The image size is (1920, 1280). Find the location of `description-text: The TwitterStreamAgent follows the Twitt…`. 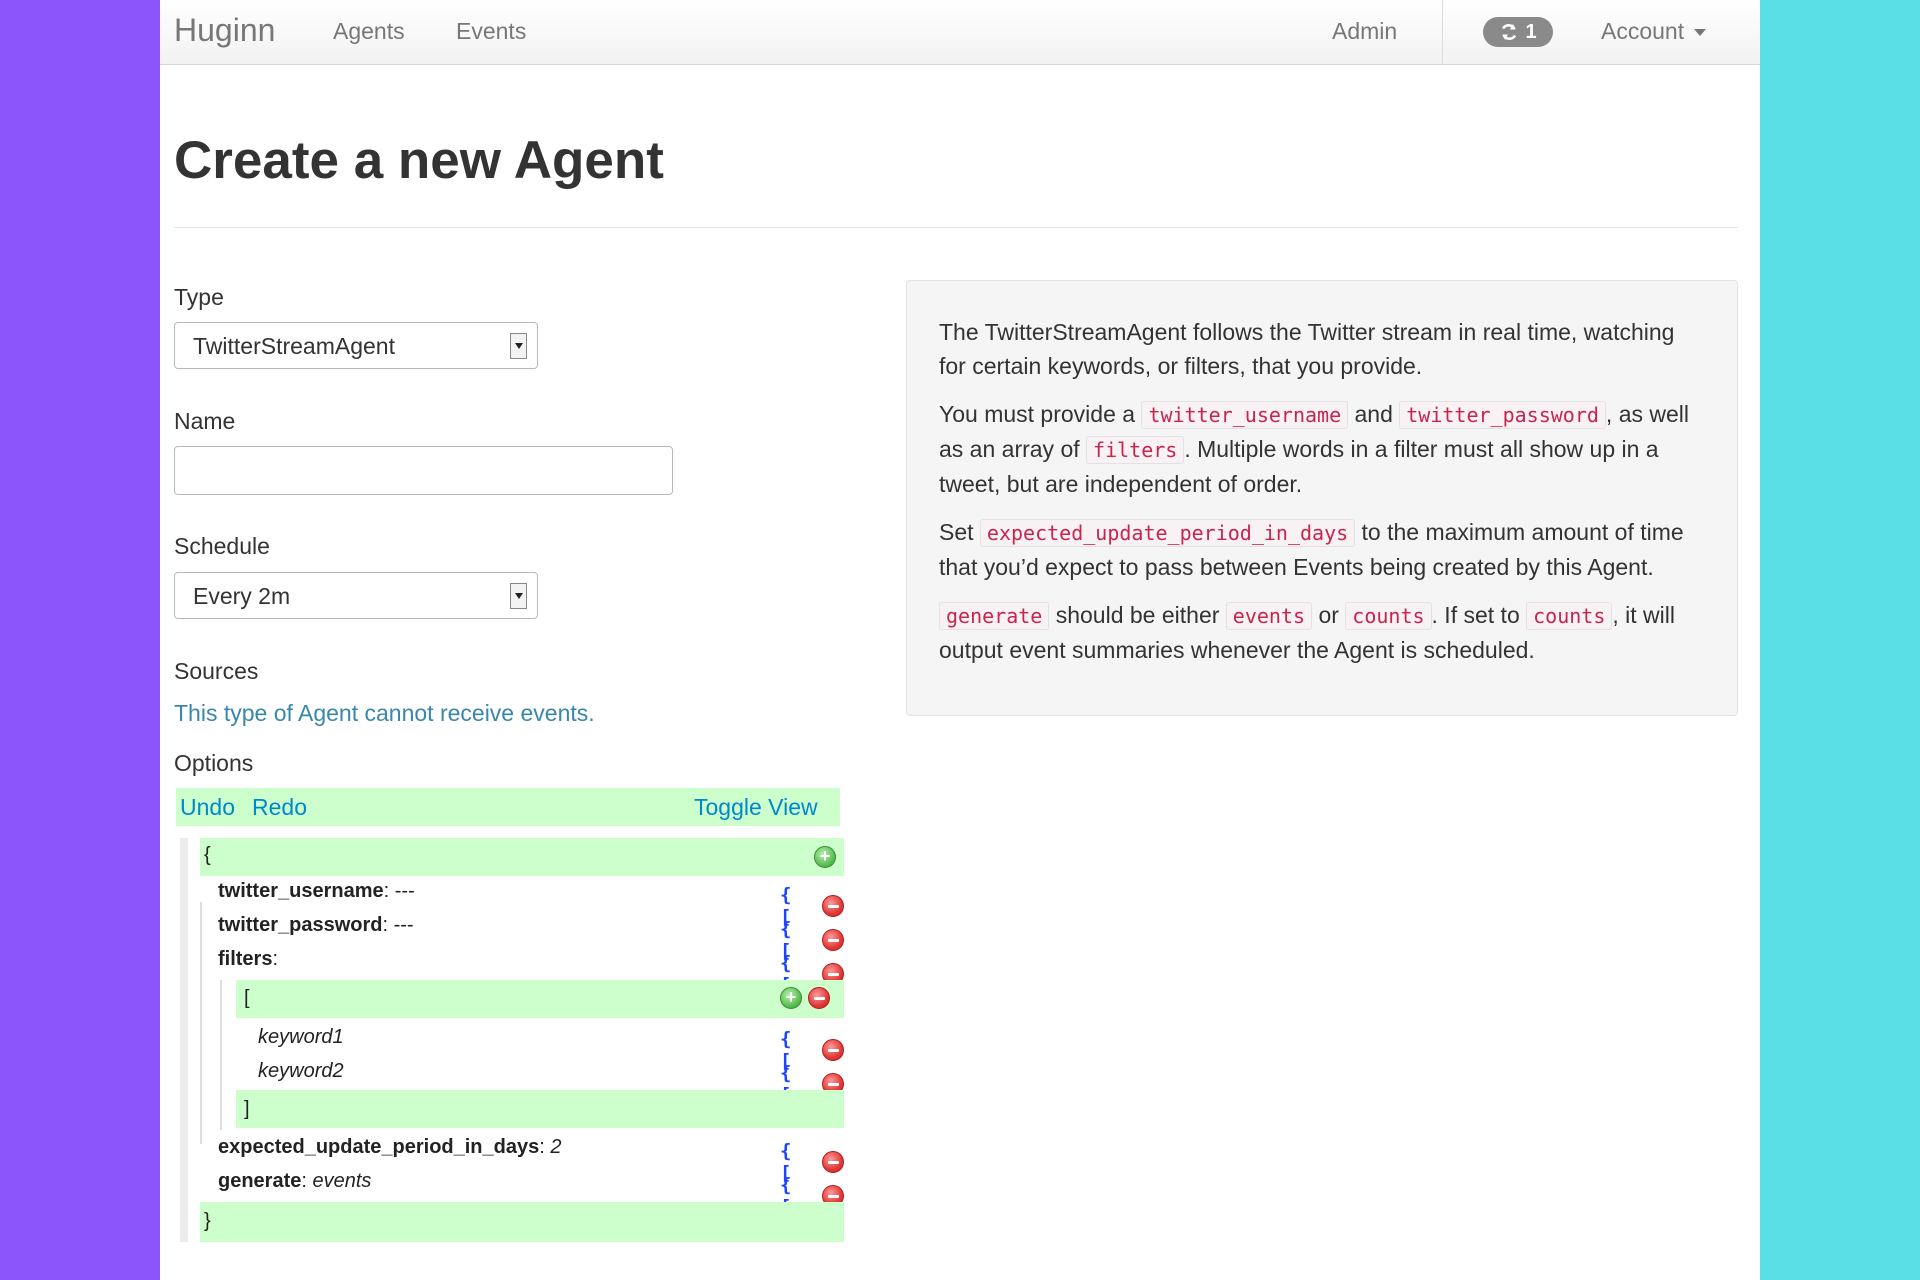

description-text: The TwitterStreamAgent follows the Twitt… is located at coordinates (1307, 349).